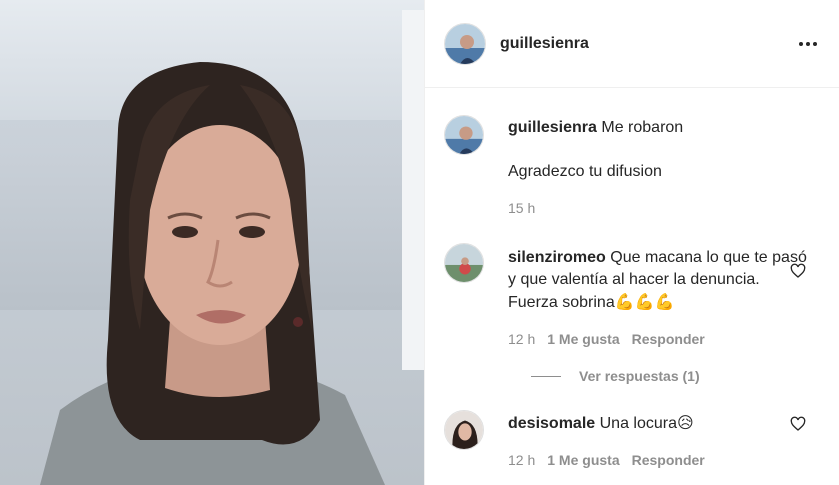 Image resolution: width=839 pixels, height=485 pixels. I want to click on caption-line-1: Me robaron, so click(642, 127).